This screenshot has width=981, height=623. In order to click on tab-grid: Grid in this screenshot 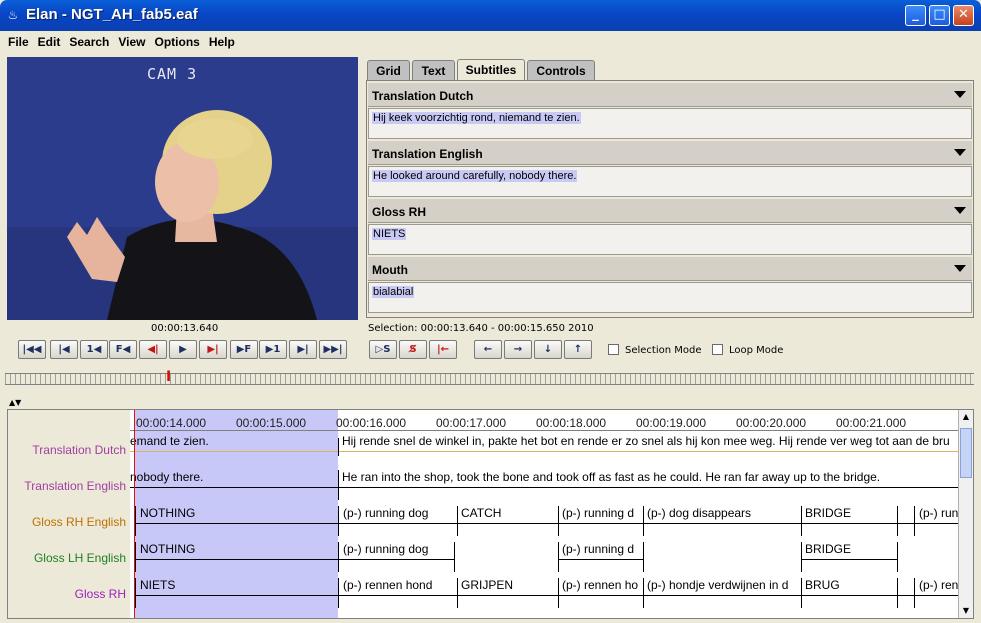, I will do `click(388, 70)`.